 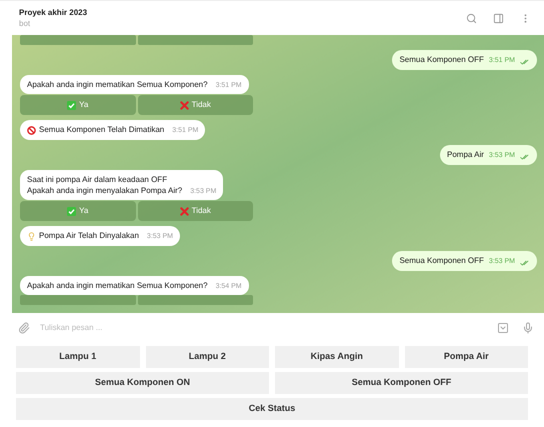 What do you see at coordinates (142, 383) in the screenshot?
I see `keyboard-button: Semua Komponen ON` at bounding box center [142, 383].